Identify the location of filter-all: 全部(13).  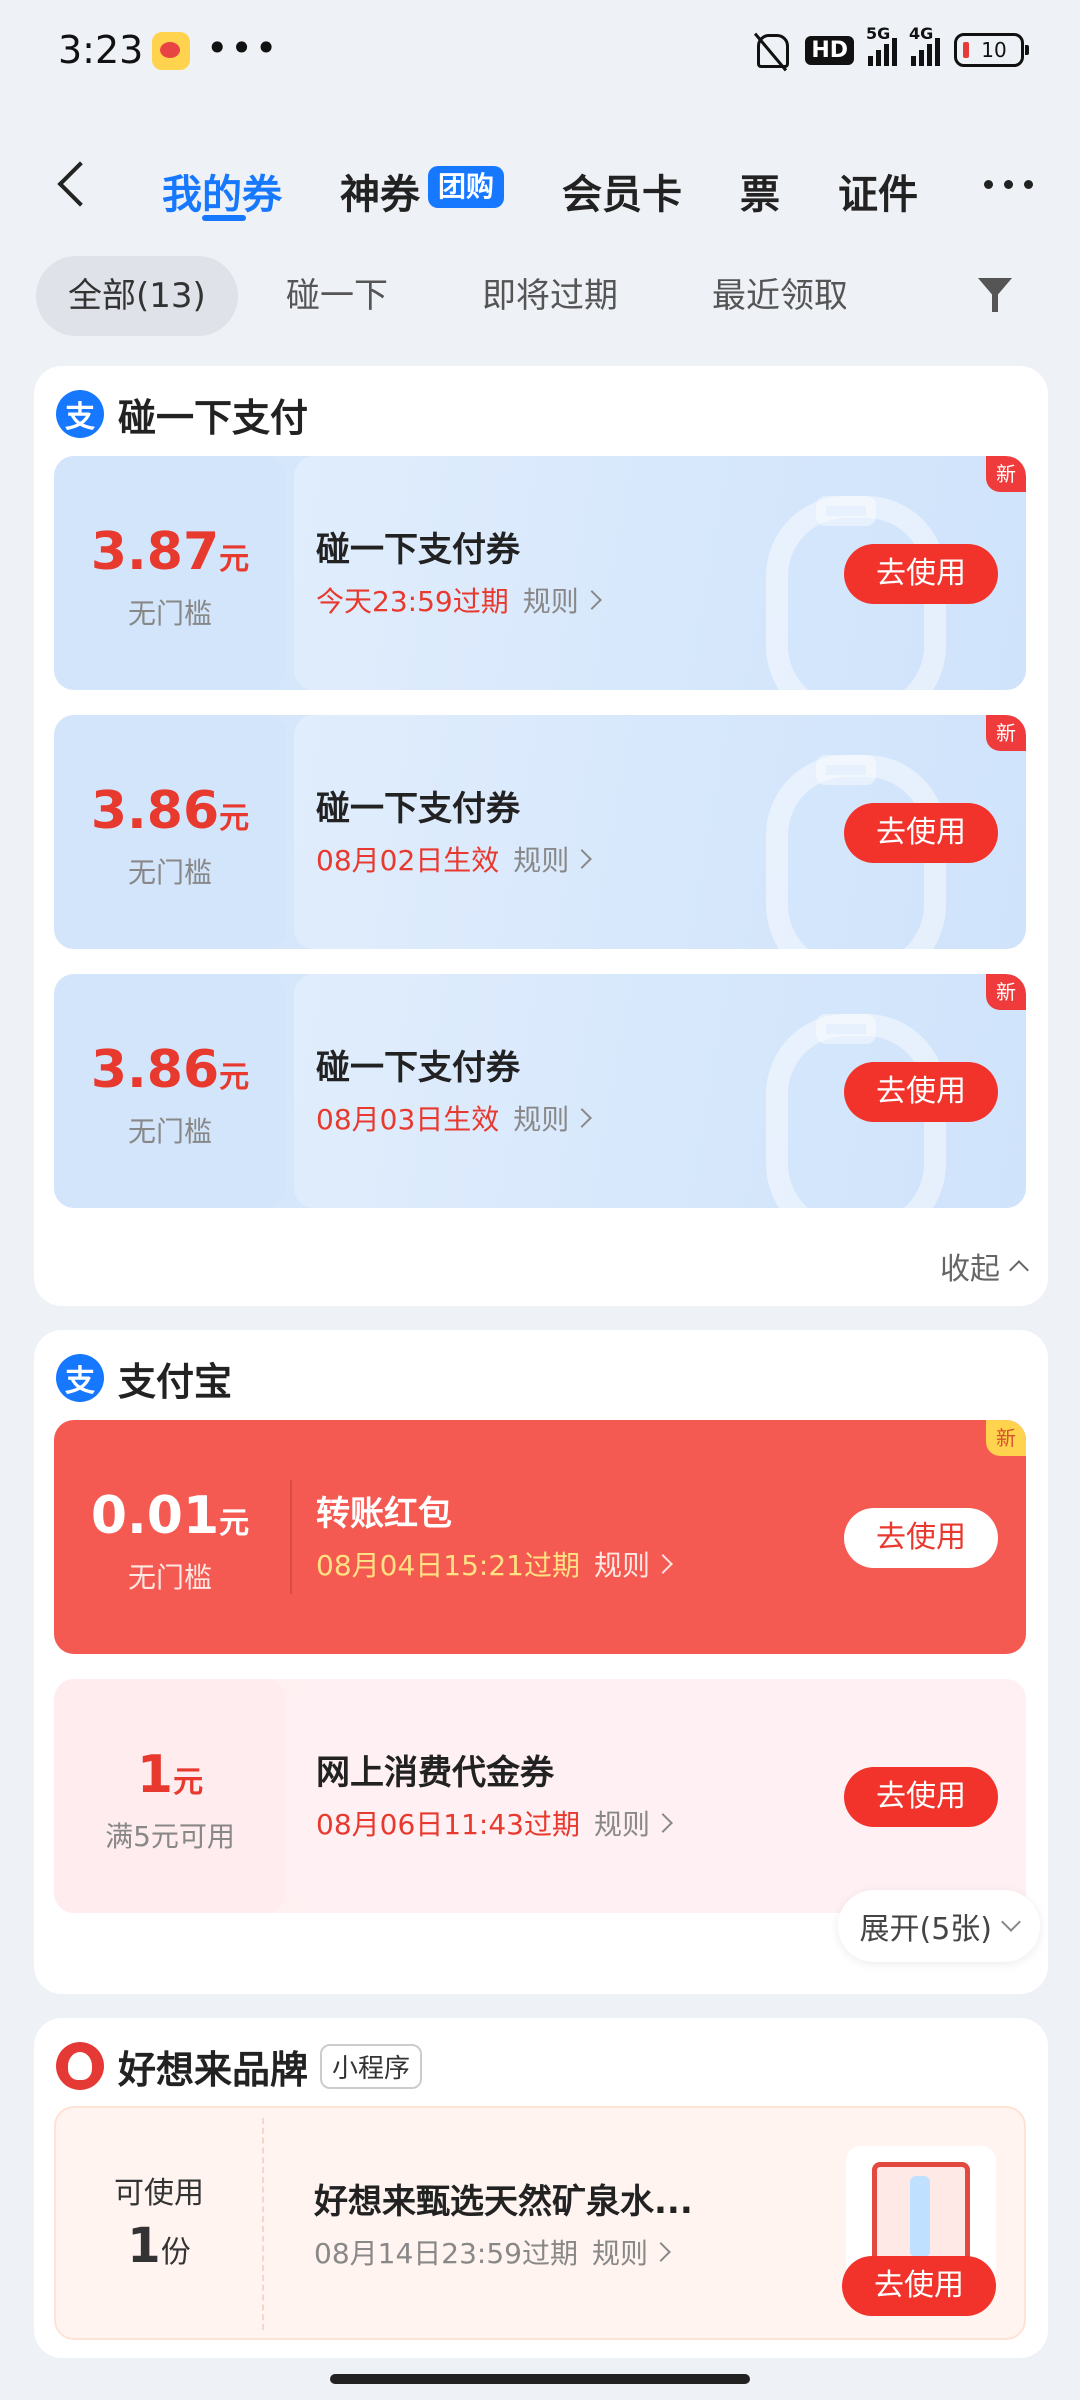
(137, 296).